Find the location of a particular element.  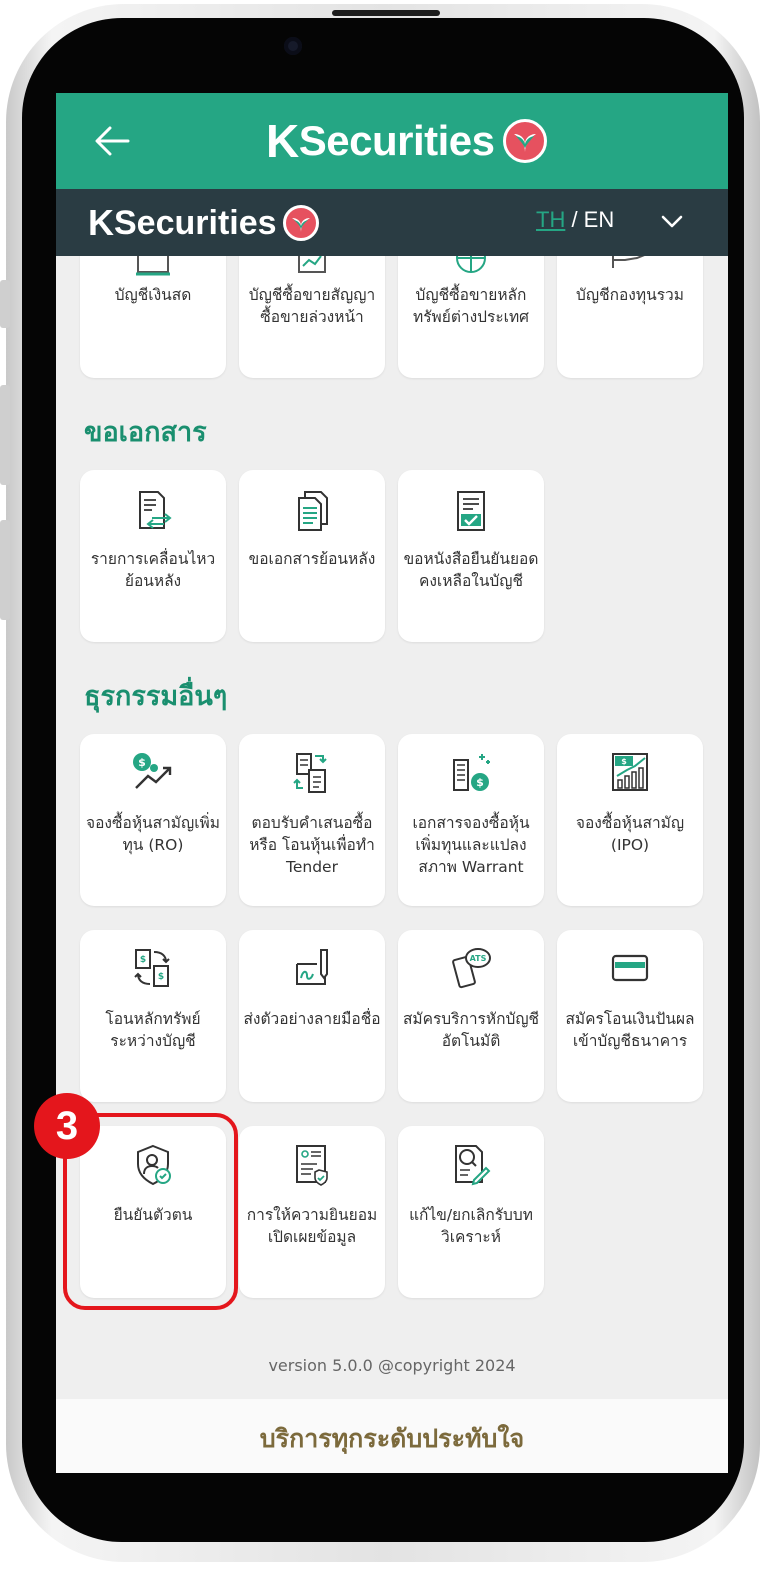

language-switch: TH / EN is located at coordinates (575, 220).